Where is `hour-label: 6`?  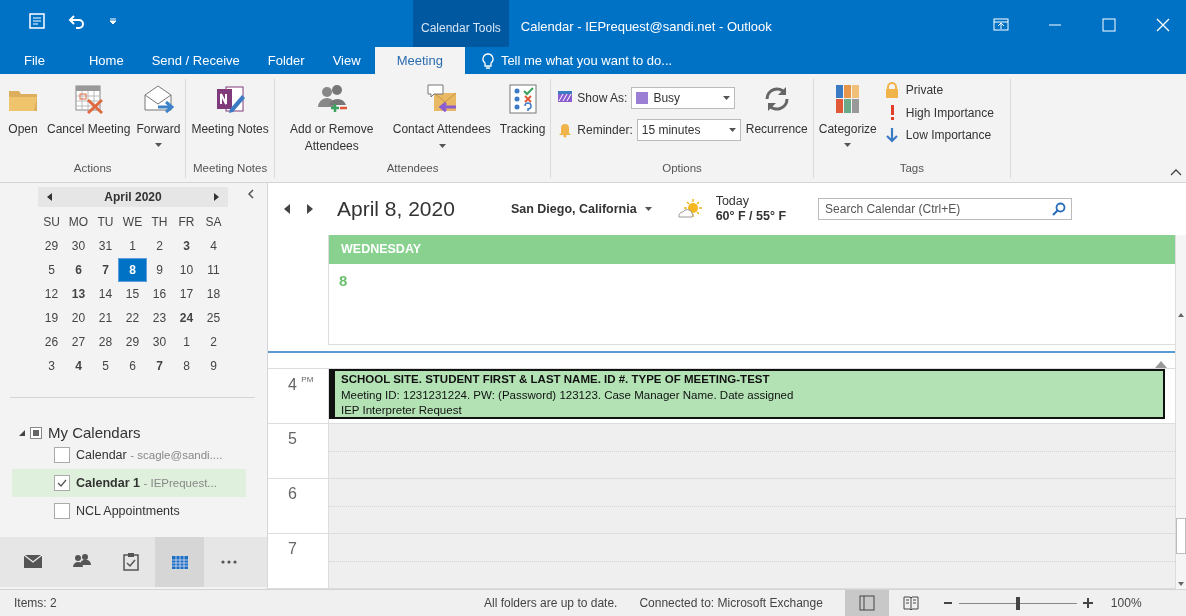 hour-label: 6 is located at coordinates (292, 493).